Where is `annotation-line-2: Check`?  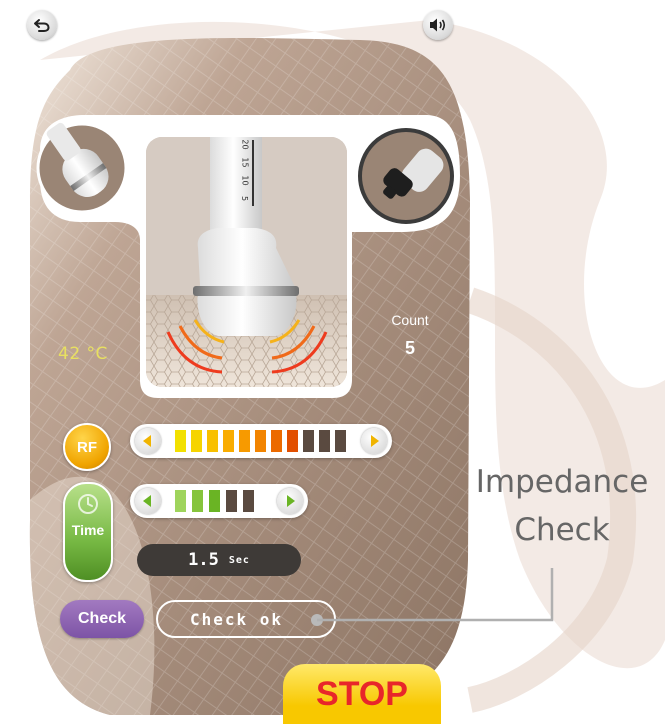 annotation-line-2: Check is located at coordinates (562, 530).